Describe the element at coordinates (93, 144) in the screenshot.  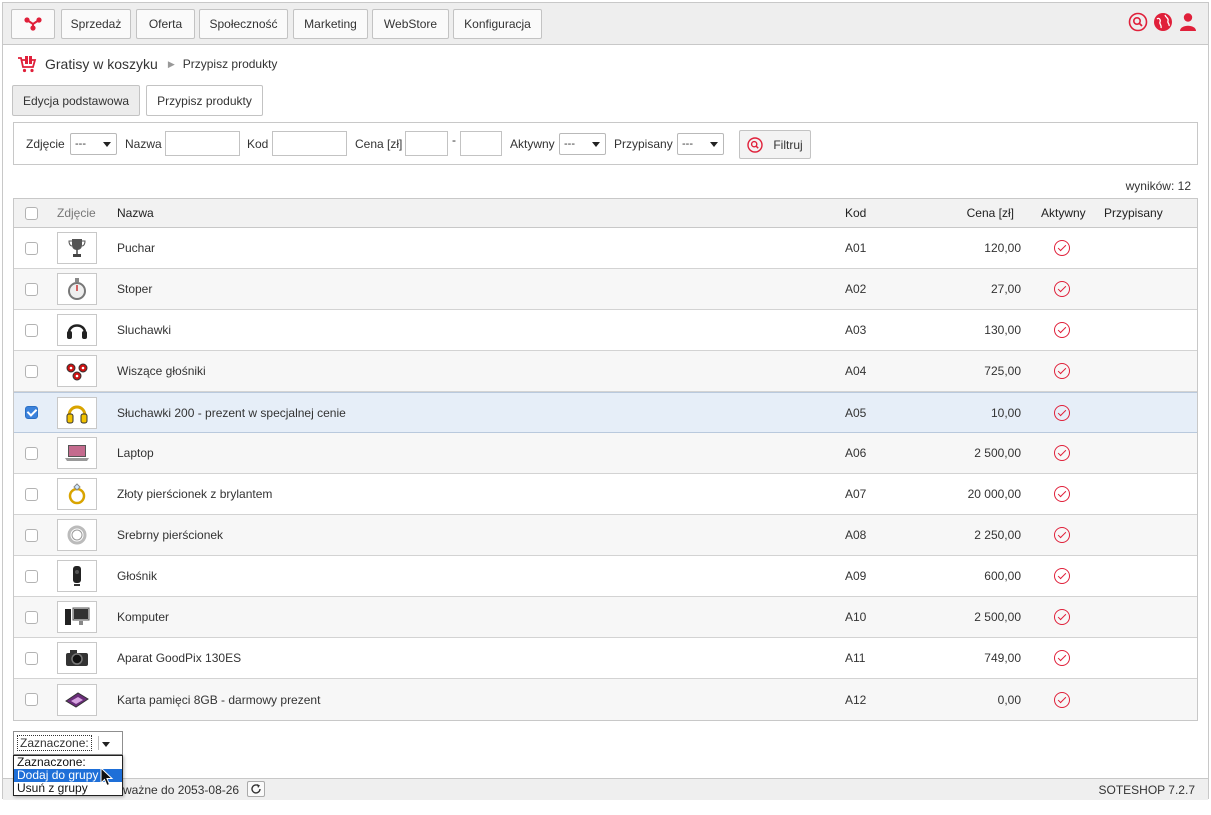
I see `filter-photo-select: ---` at that location.